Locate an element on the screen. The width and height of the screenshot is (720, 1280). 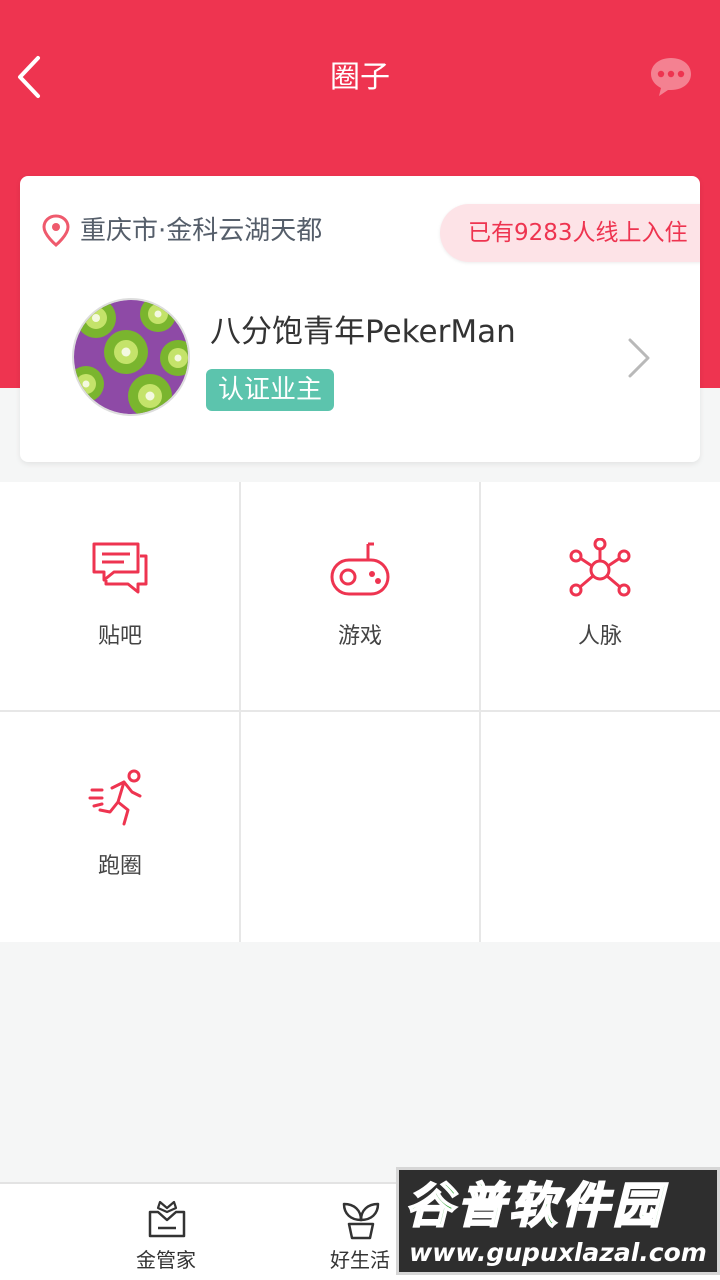
resident-count-badge: 已有9283人线上入住 is located at coordinates (570, 233).